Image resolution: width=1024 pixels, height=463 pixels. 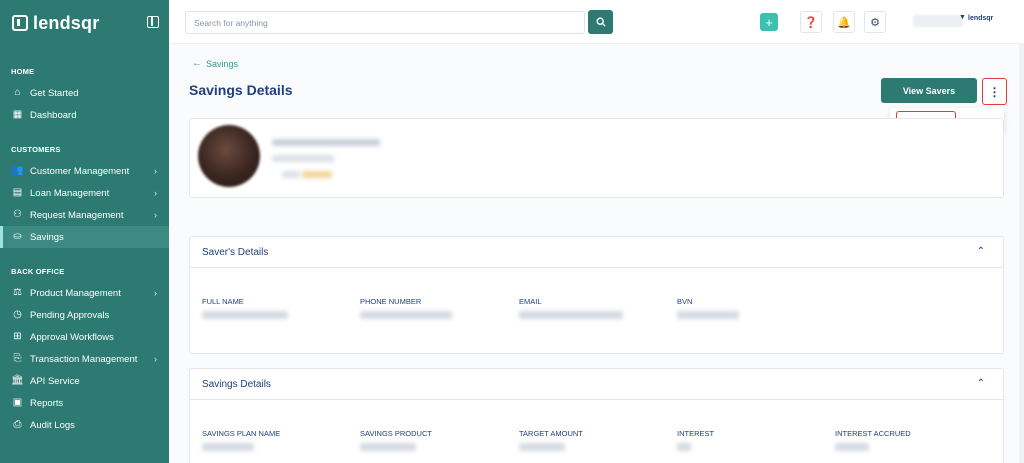 I want to click on report-icon: ▣, so click(x=17, y=402).